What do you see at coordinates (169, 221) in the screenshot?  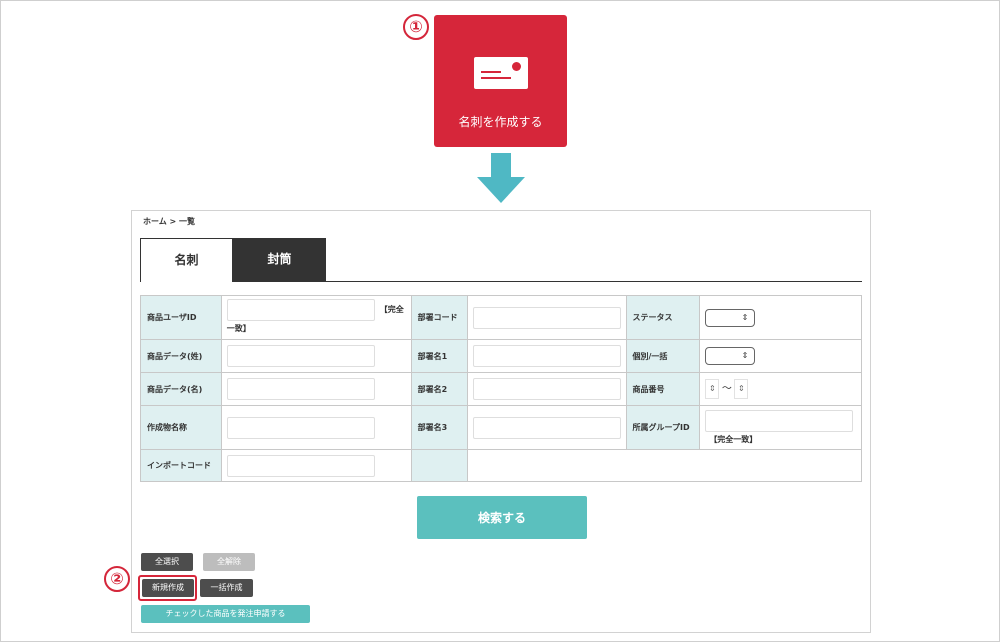 I see `breadcrumb: ホーム > 一覧` at bounding box center [169, 221].